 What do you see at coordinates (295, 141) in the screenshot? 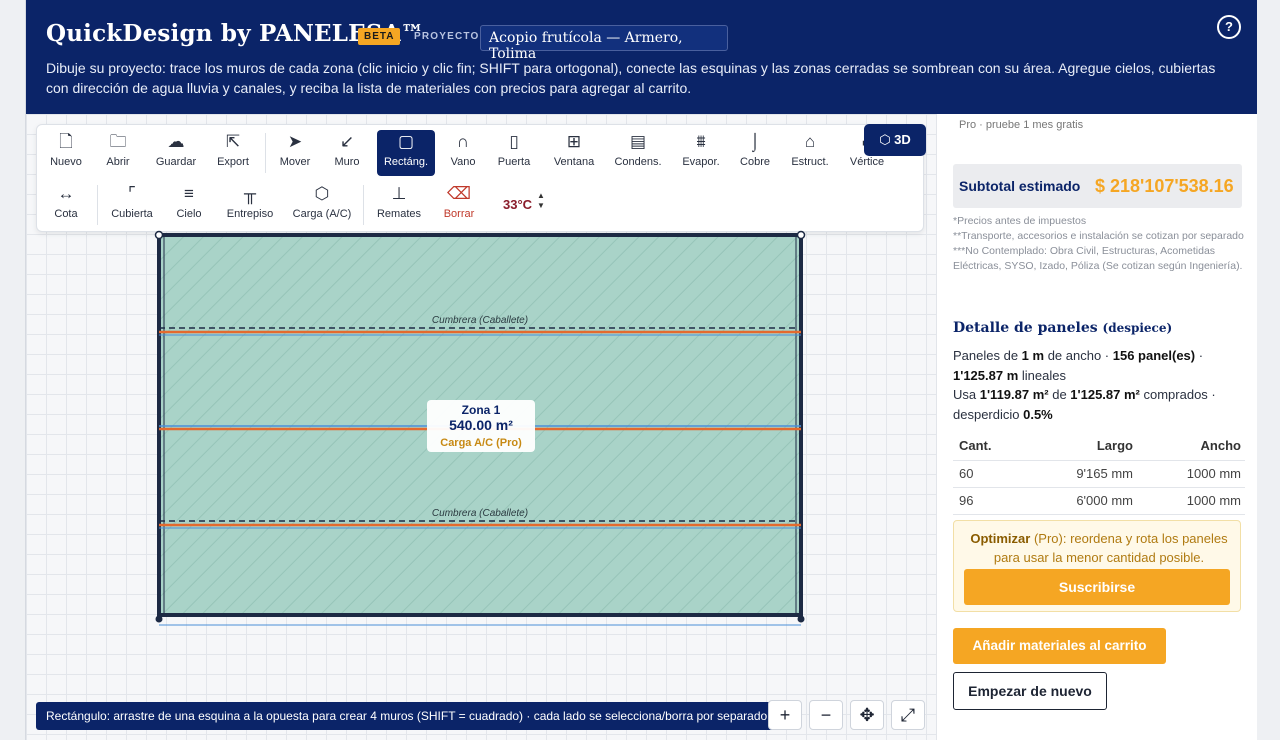
I see `cursor-icon: ➤` at bounding box center [295, 141].